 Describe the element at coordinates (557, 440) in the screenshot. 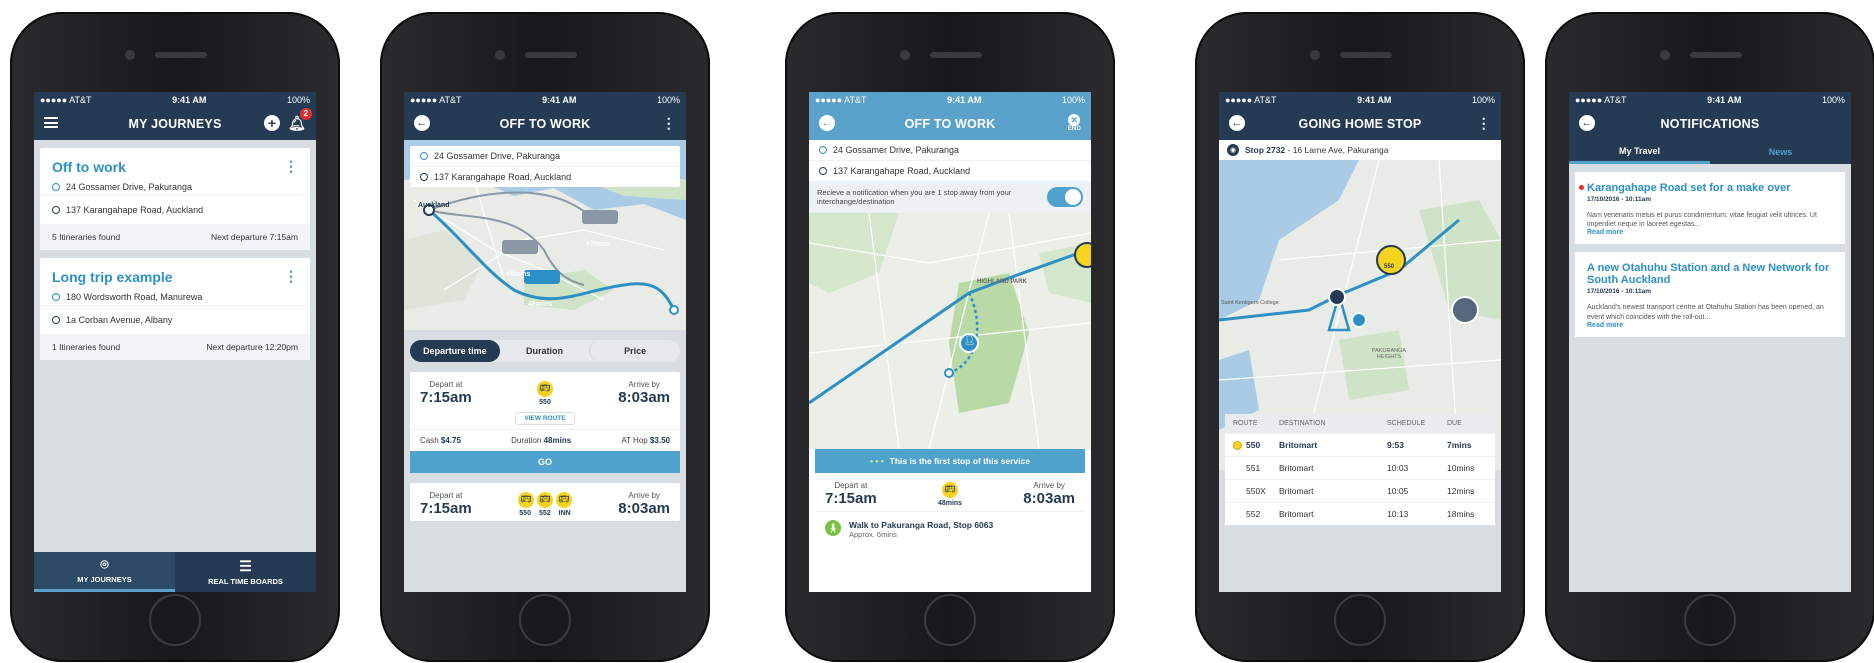

I see `duration-value: 48mins` at that location.